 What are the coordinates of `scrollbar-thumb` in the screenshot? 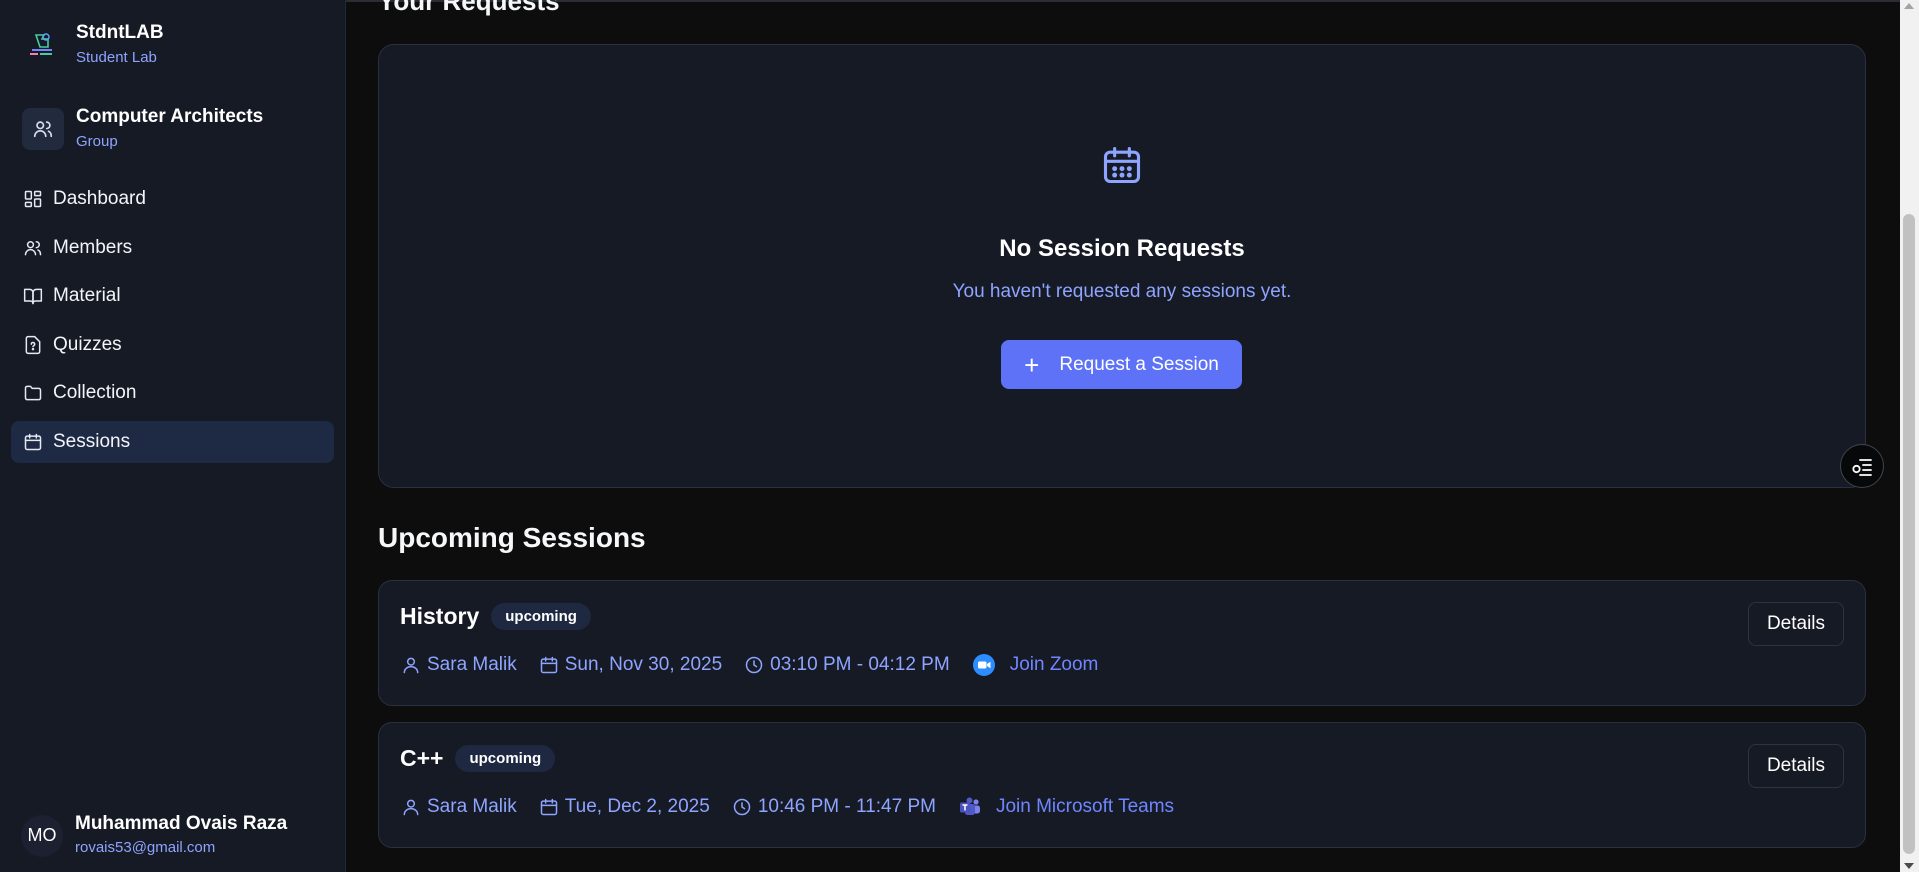 It's located at (1909, 534).